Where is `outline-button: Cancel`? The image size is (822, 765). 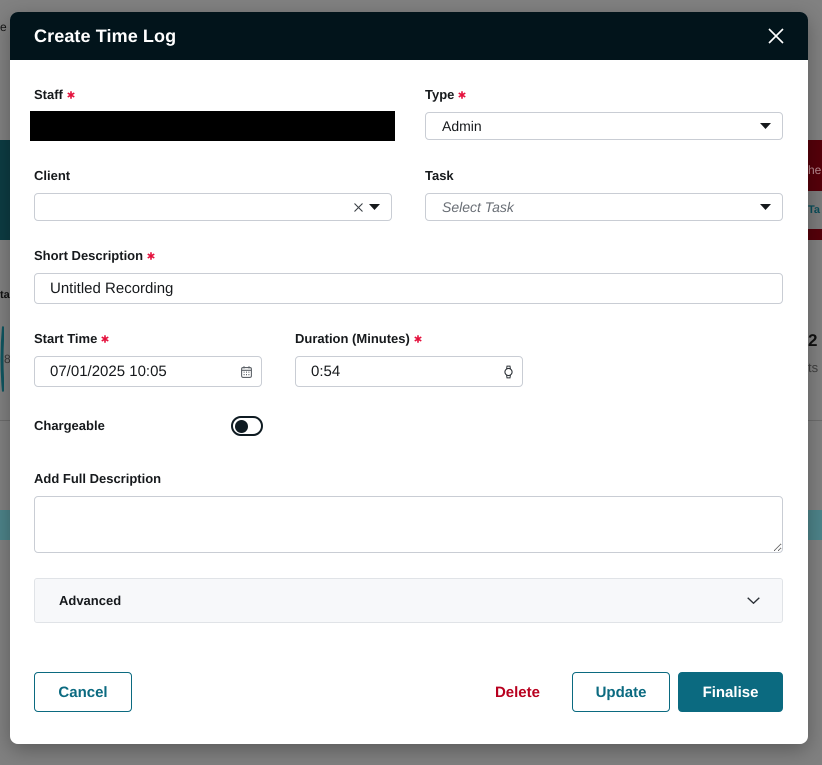
outline-button: Cancel is located at coordinates (83, 692).